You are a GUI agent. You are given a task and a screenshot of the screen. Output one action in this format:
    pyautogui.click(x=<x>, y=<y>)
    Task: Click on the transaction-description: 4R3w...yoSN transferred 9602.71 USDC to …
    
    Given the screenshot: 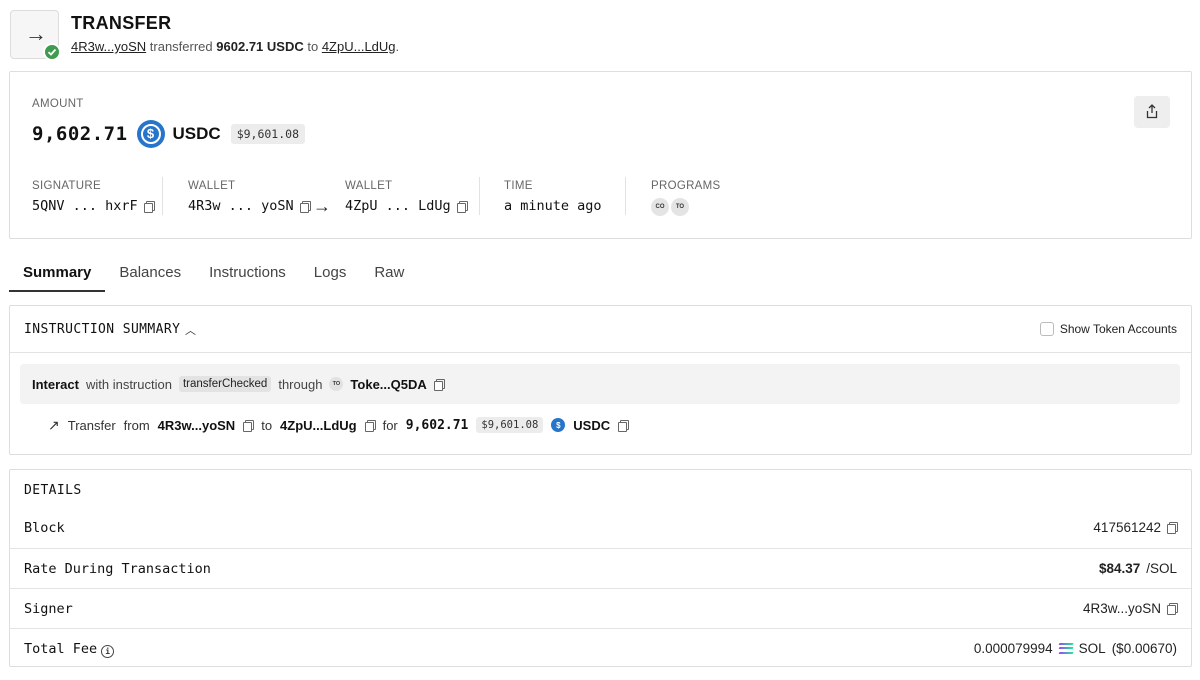 What is the action you would take?
    pyautogui.click(x=235, y=46)
    